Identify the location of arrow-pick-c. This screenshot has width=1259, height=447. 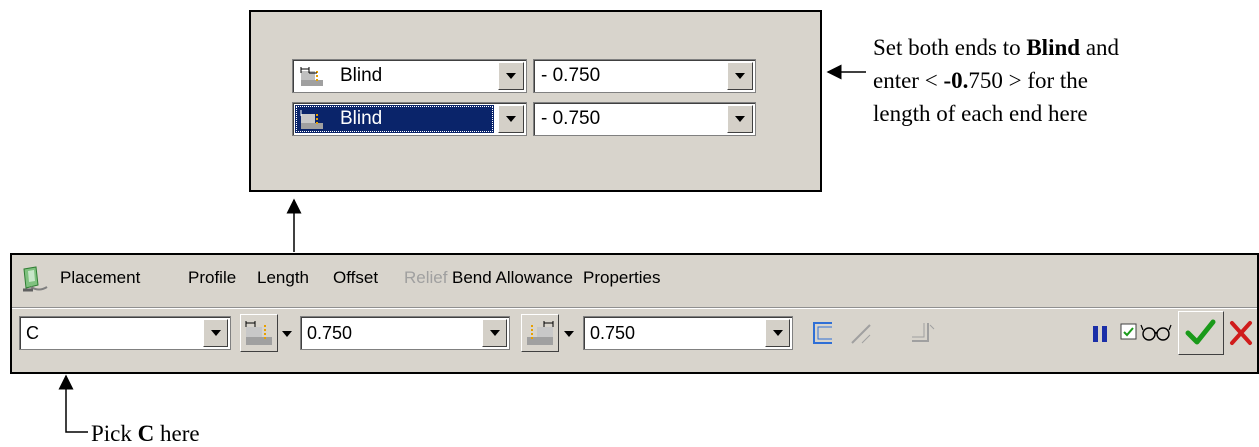
(73, 403).